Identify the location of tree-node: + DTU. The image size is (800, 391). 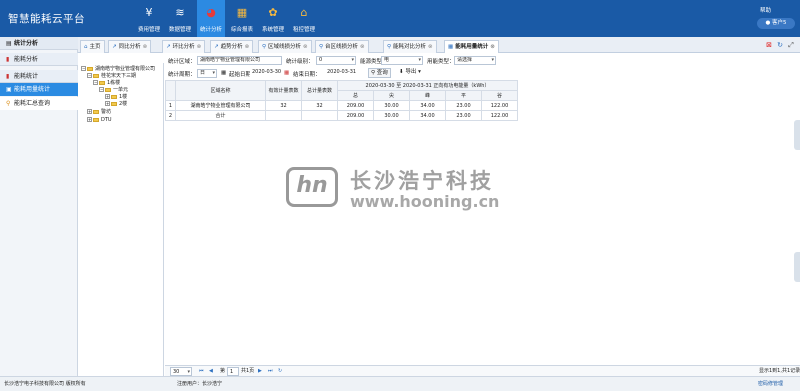
(99, 120).